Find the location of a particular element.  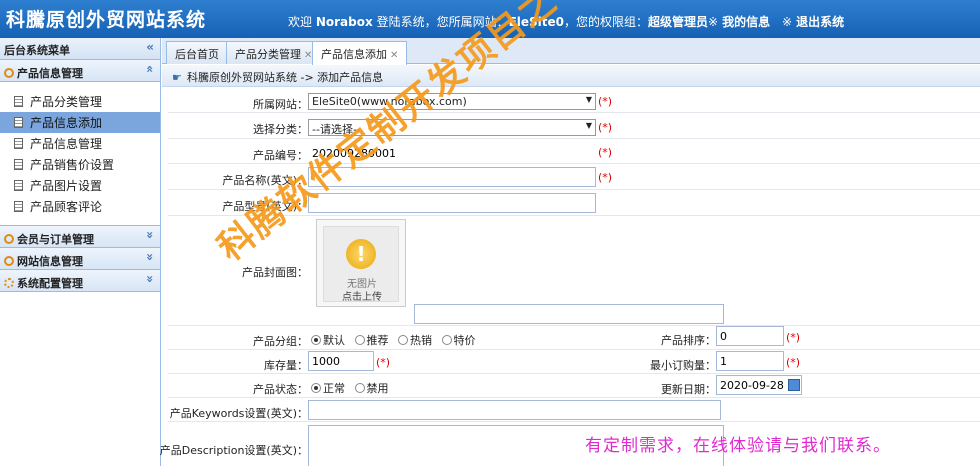

group-label: 产品信息管理 is located at coordinates (50, 73).